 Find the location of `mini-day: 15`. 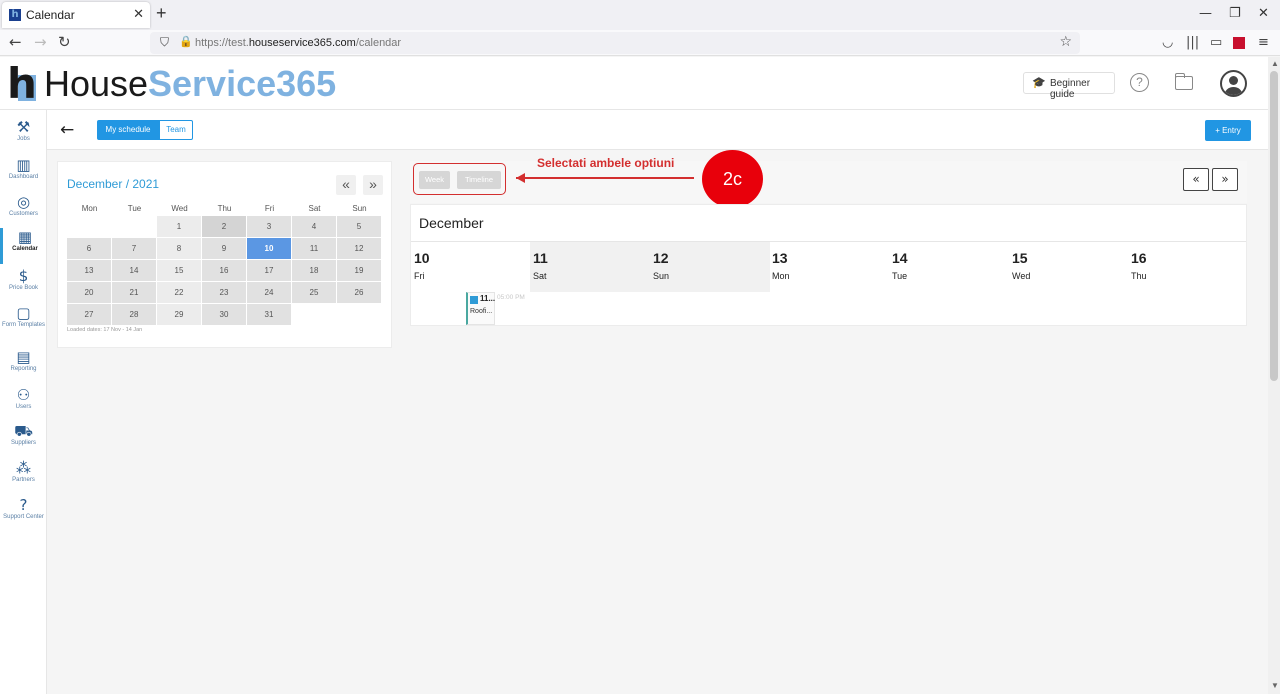

mini-day: 15 is located at coordinates (179, 270).